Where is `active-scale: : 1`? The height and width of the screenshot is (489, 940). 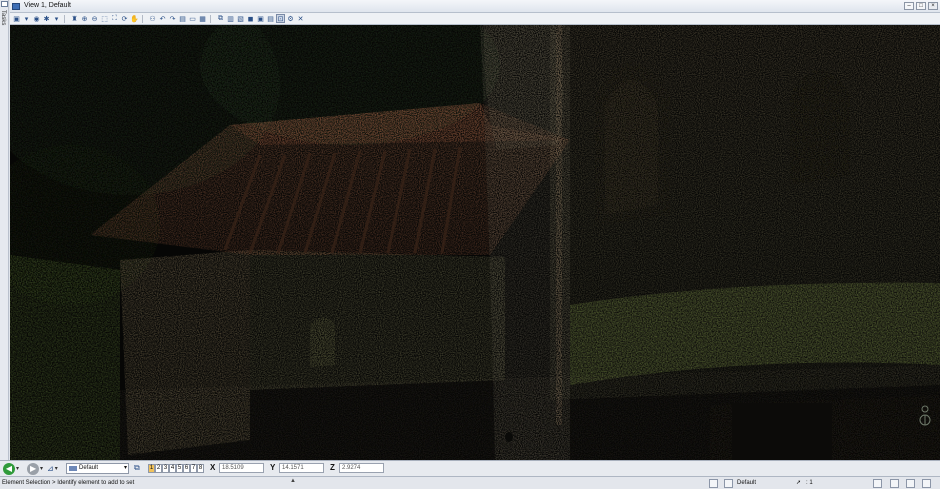 active-scale: : 1 is located at coordinates (809, 483).